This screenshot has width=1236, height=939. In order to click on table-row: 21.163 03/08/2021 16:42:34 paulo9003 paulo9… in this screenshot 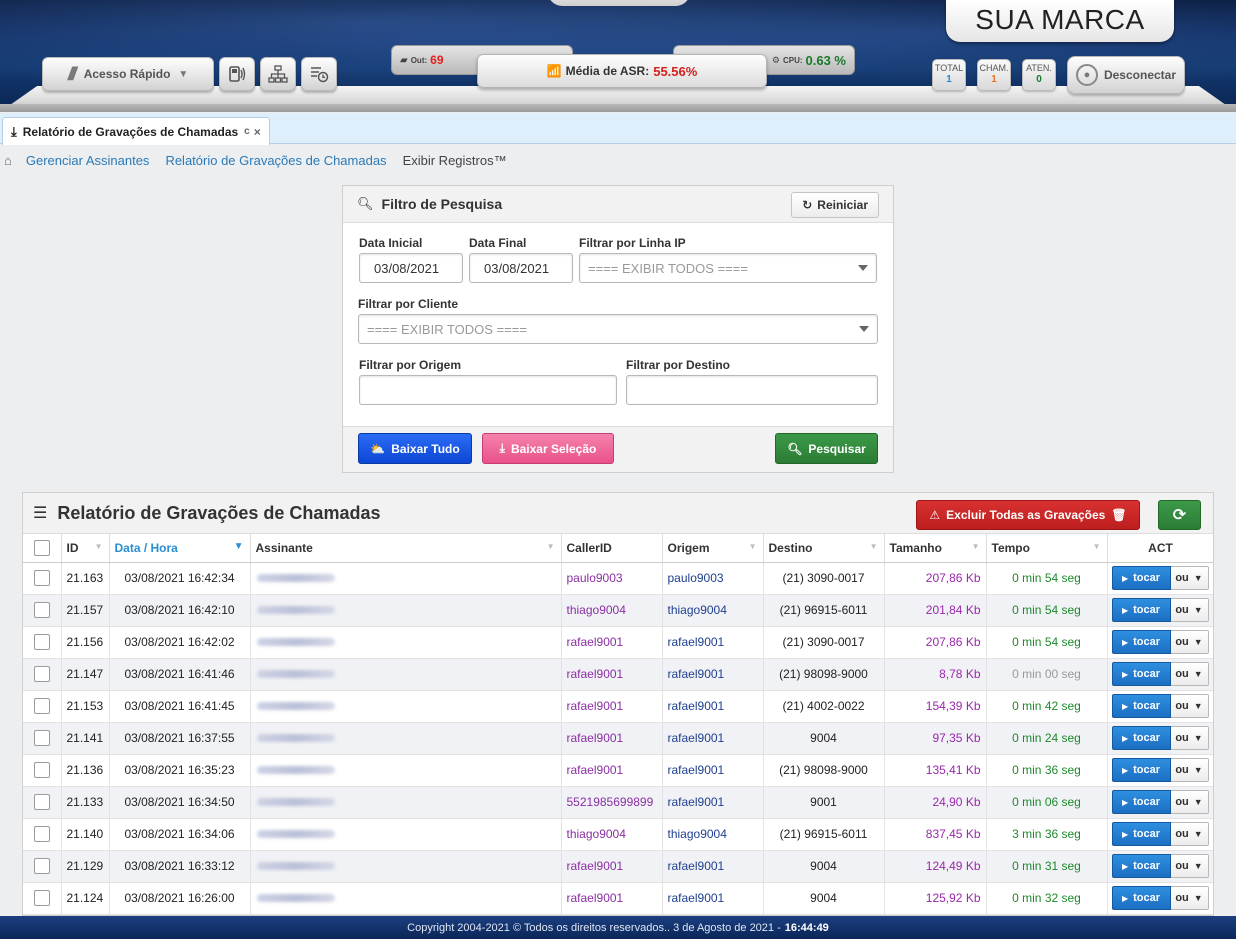, I will do `click(618, 578)`.